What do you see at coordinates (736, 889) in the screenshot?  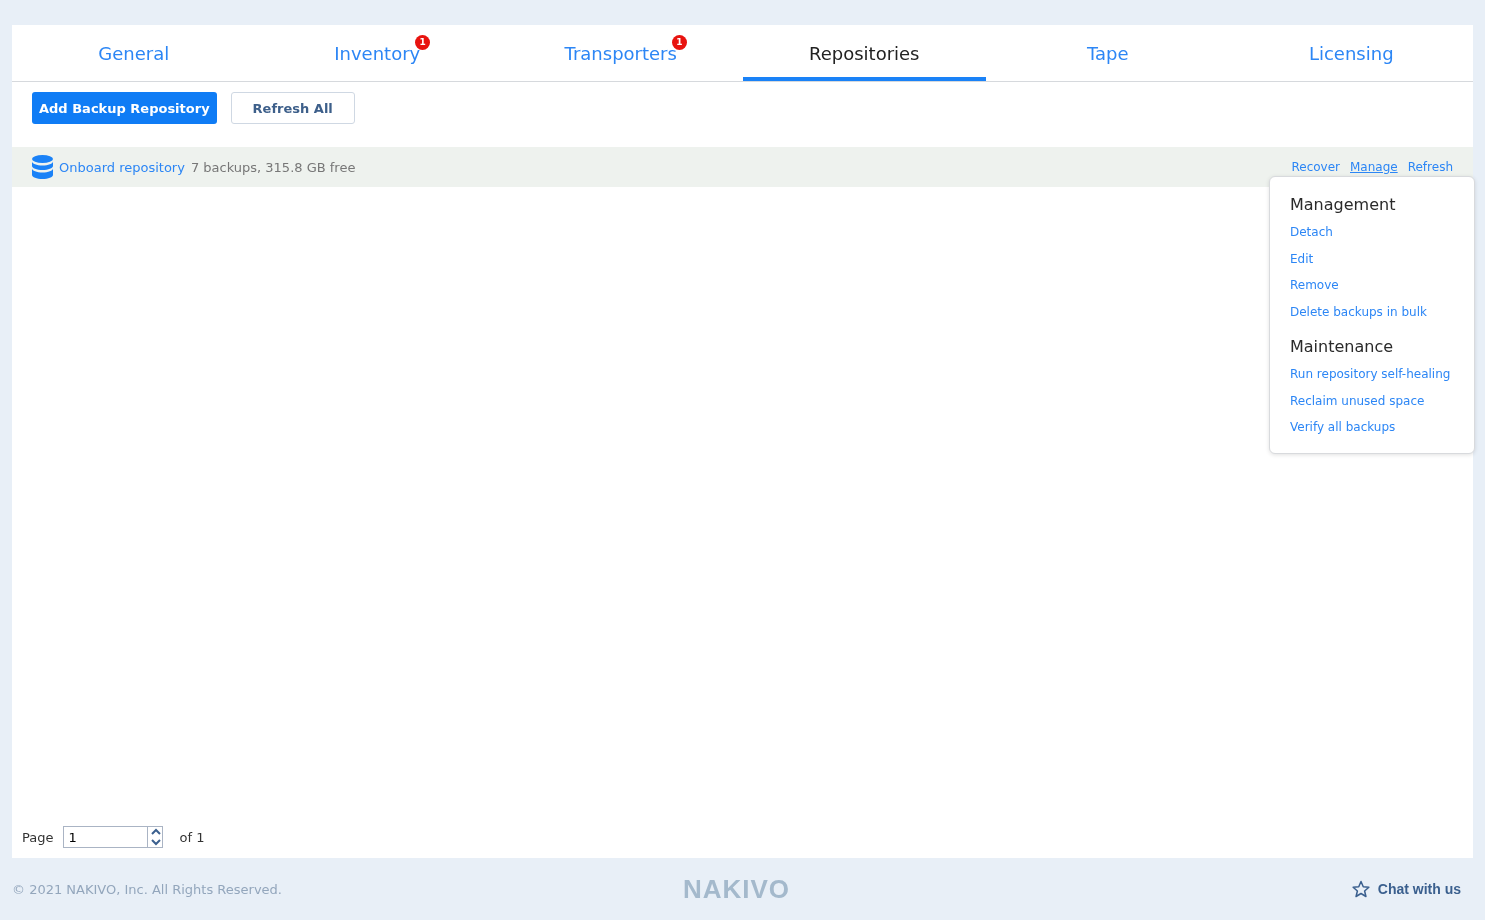 I see `logo: NAKIVO` at bounding box center [736, 889].